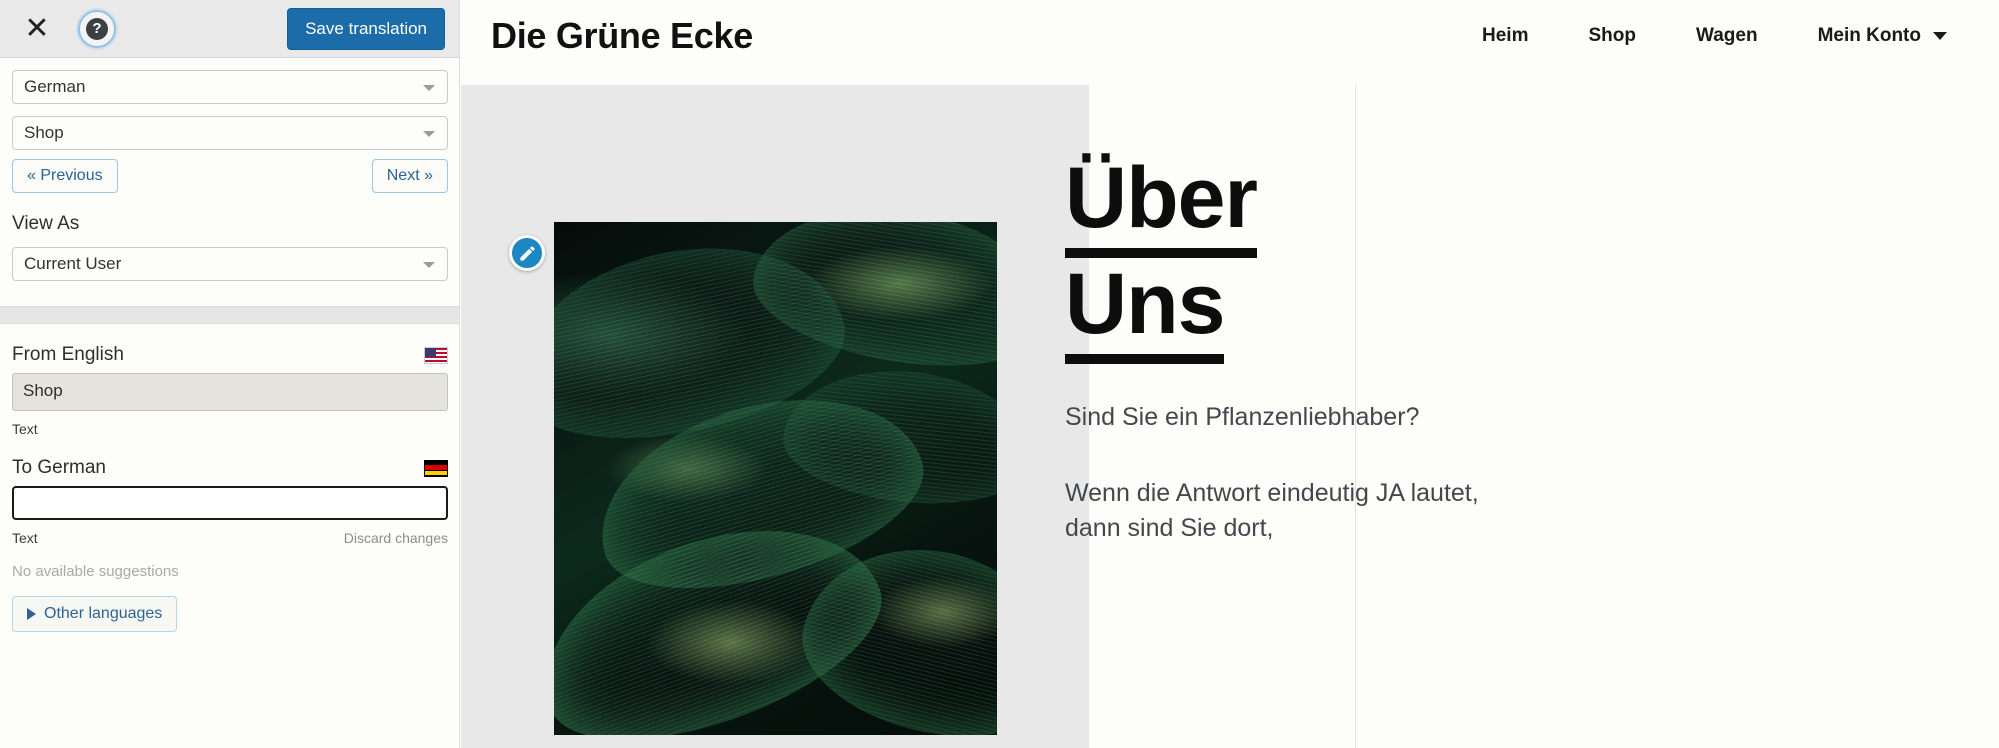  What do you see at coordinates (1242, 417) in the screenshot?
I see `article-paragraph-1: Sind Sie ein Pflanzenliebhaber?` at bounding box center [1242, 417].